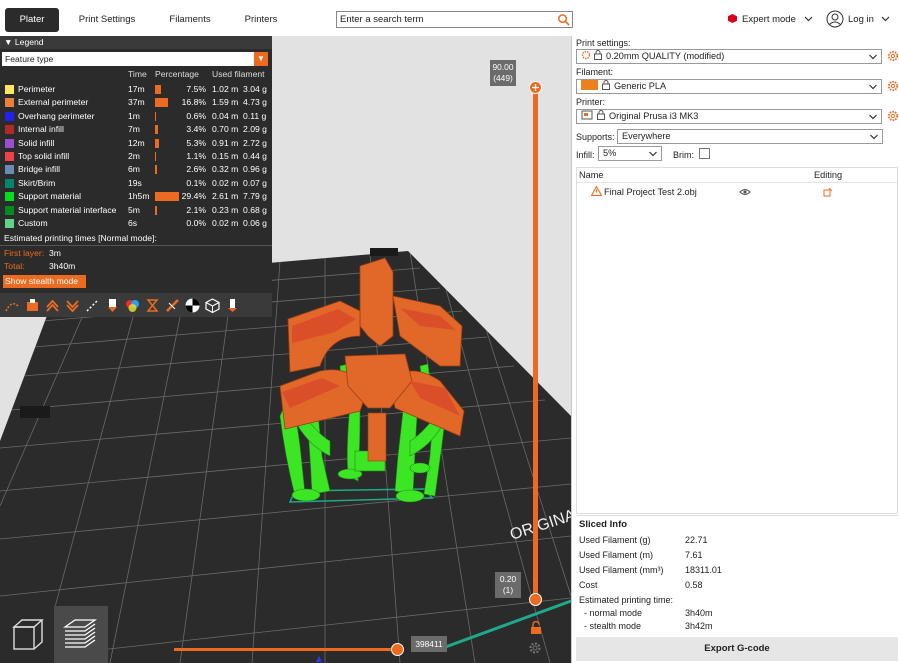  I want to click on layers-icon, so click(80, 633).